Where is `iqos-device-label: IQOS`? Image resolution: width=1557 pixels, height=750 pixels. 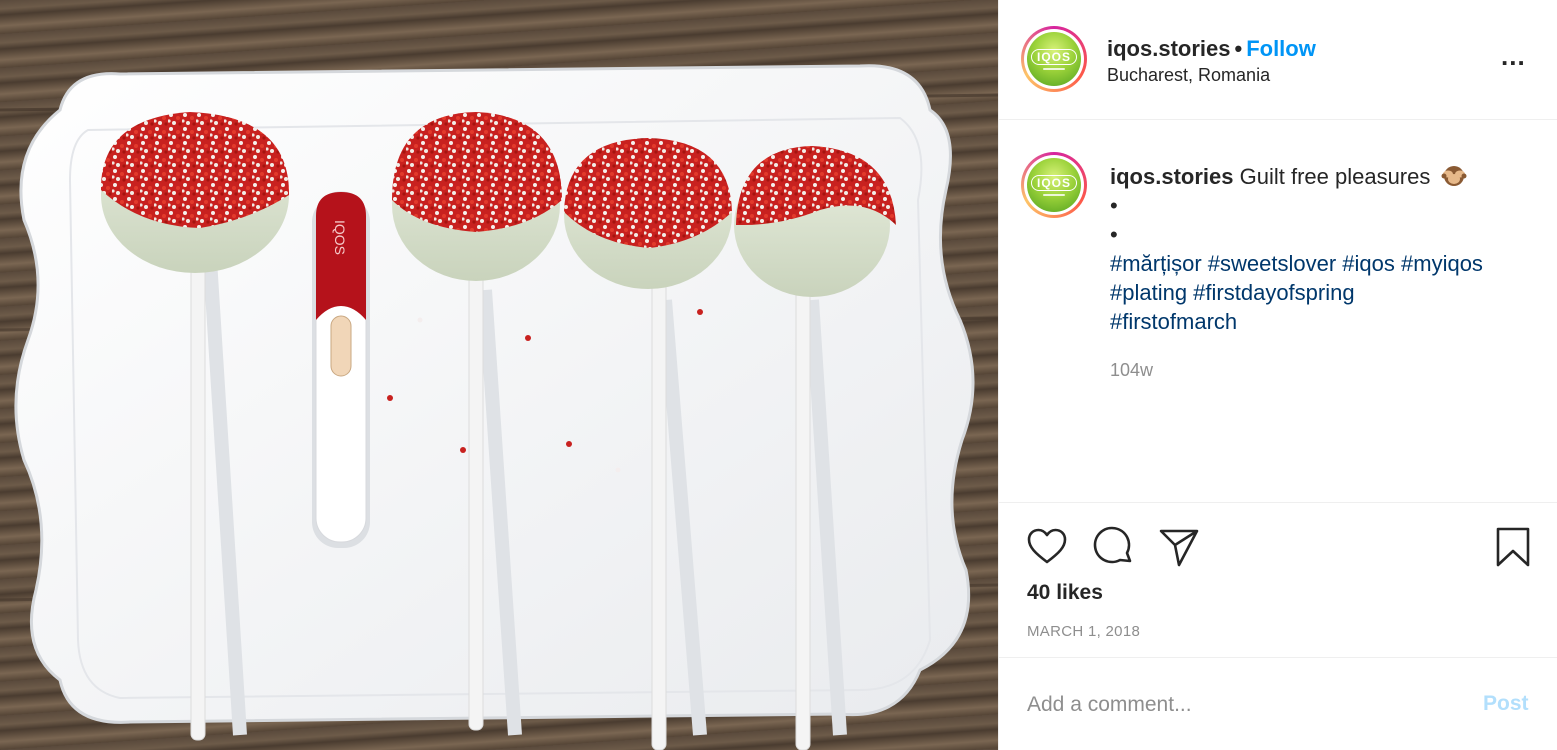 iqos-device-label: IQOS is located at coordinates (340, 237).